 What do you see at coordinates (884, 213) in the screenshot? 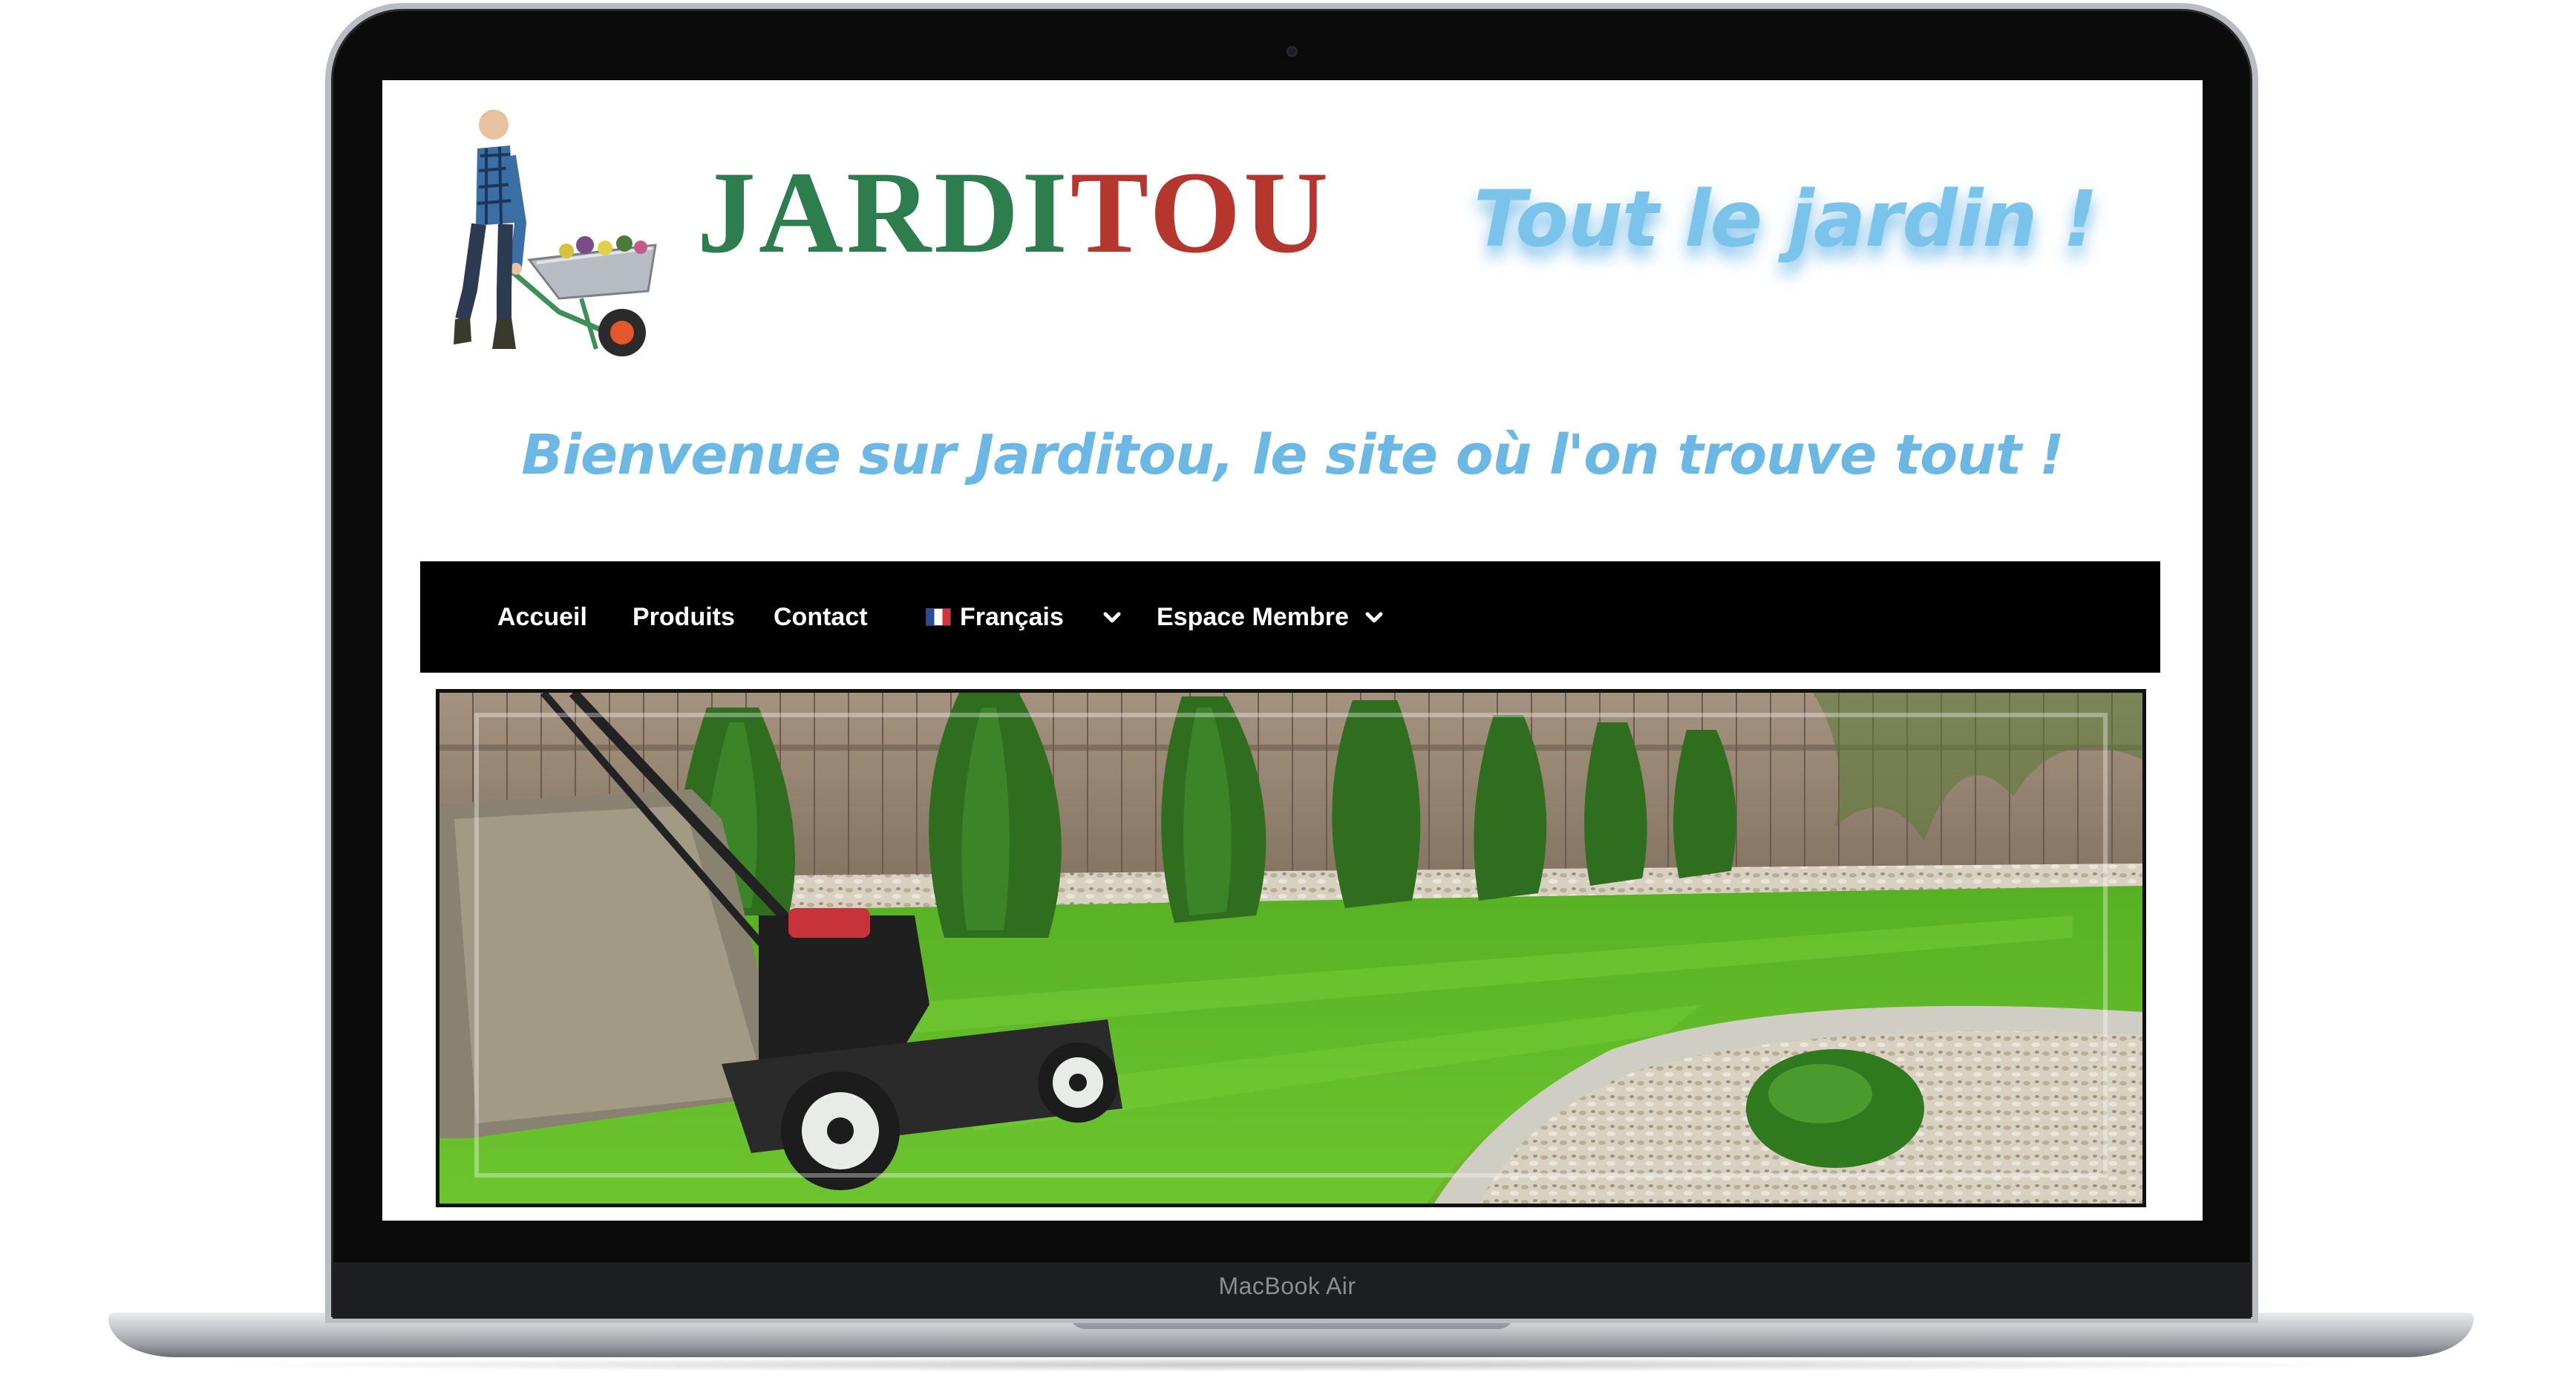
I see `brand-part-green: JARDI` at bounding box center [884, 213].